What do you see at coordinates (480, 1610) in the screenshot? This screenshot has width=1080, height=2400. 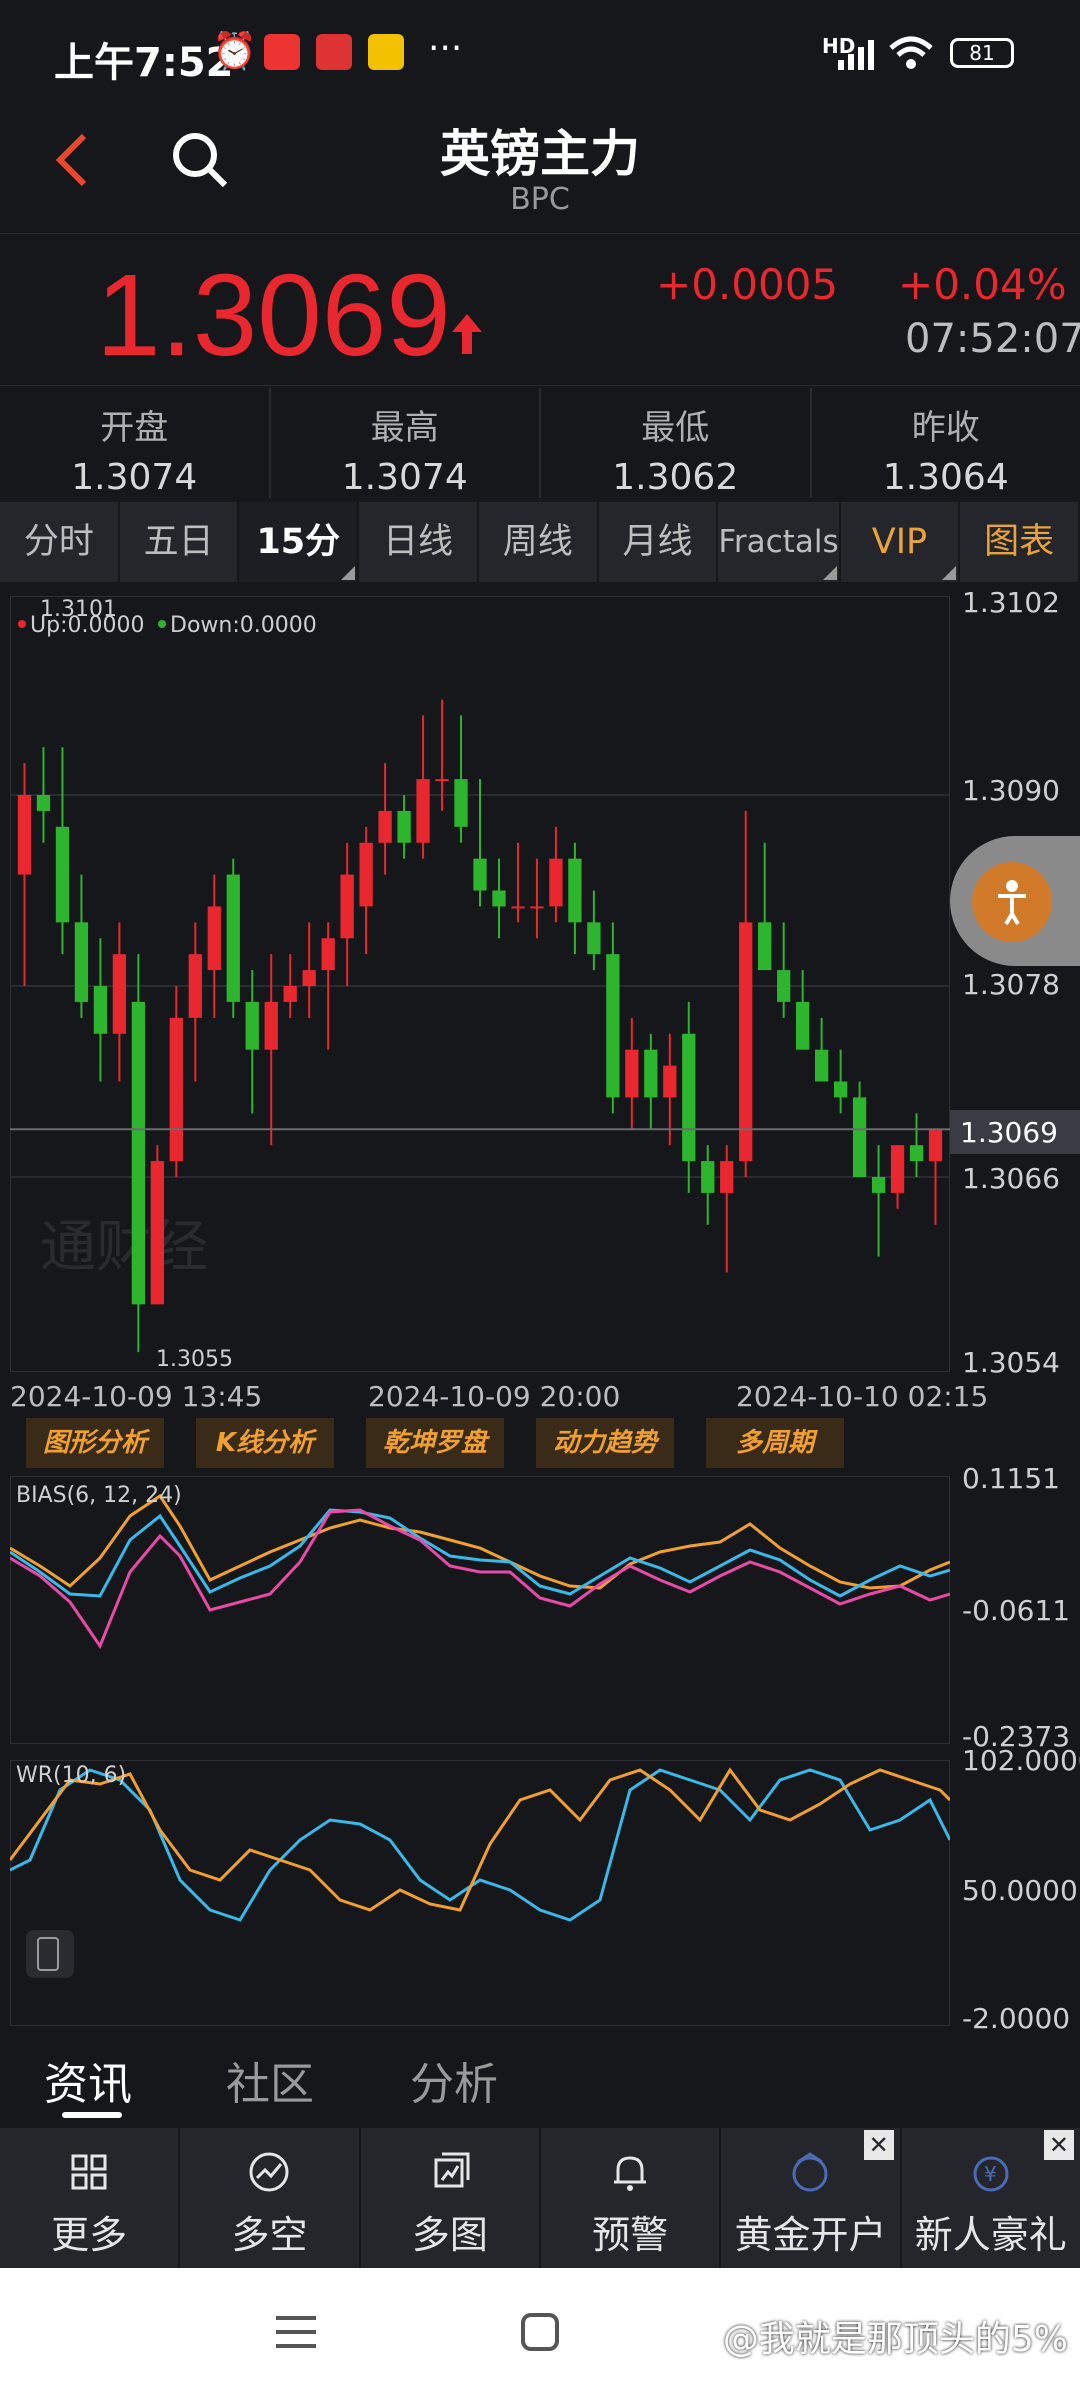 I see `bias-indicator-chart: BIAS(6, 12, 24)` at bounding box center [480, 1610].